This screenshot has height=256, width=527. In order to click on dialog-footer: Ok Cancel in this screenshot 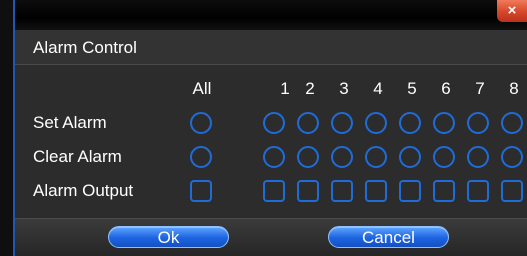, I will do `click(271, 237)`.